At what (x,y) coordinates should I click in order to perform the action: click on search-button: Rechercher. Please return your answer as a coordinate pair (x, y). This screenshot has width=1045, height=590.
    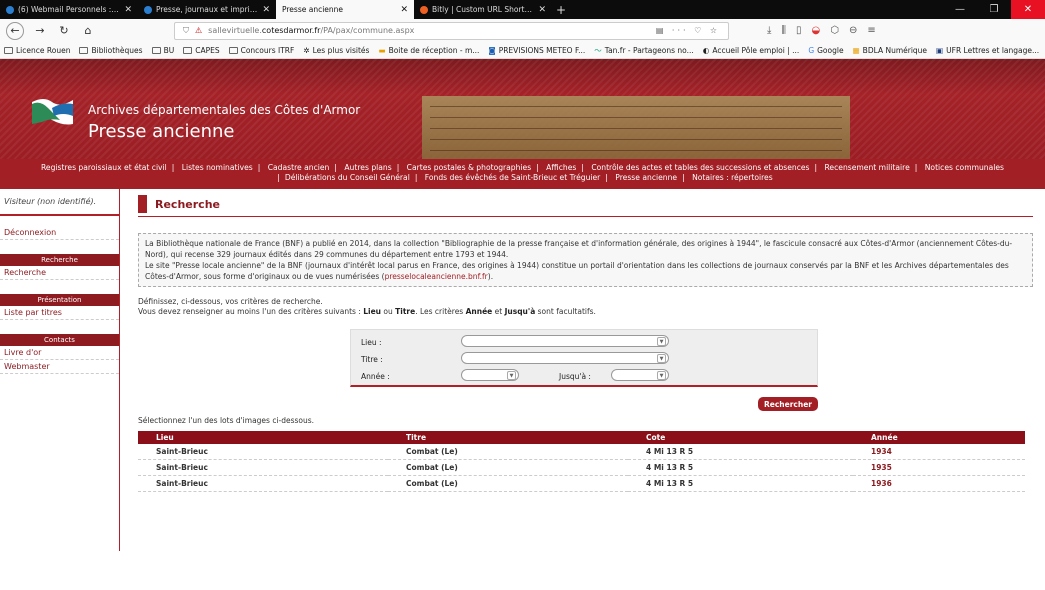
    Looking at the image, I should click on (788, 404).